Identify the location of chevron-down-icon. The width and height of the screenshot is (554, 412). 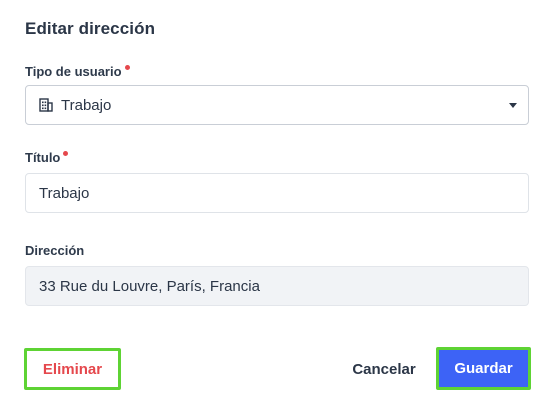
(513, 105).